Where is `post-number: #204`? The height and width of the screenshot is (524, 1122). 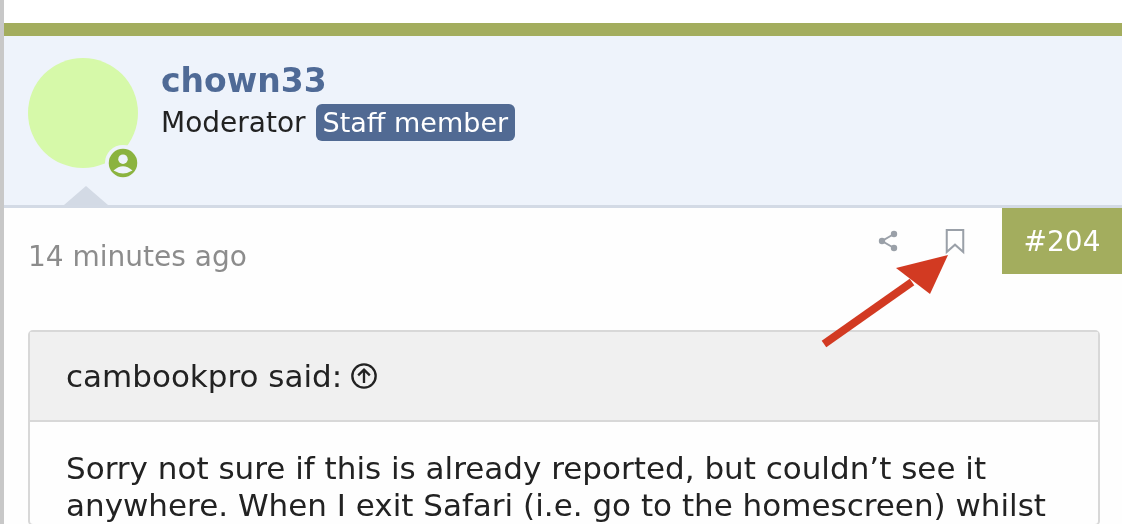 post-number: #204 is located at coordinates (1062, 241).